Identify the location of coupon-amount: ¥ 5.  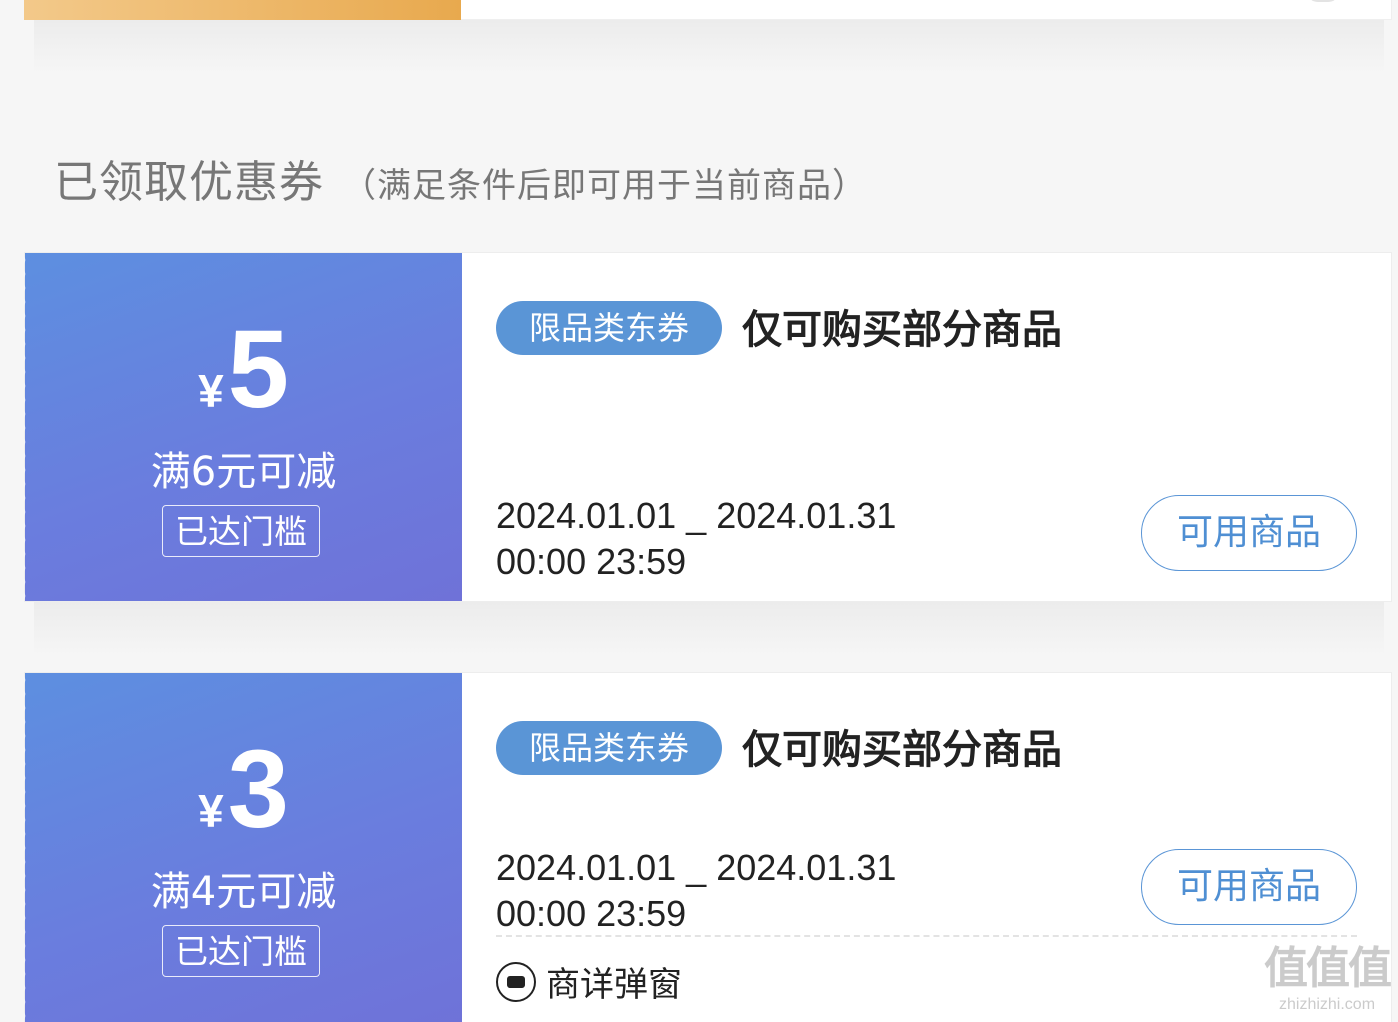
(243, 370).